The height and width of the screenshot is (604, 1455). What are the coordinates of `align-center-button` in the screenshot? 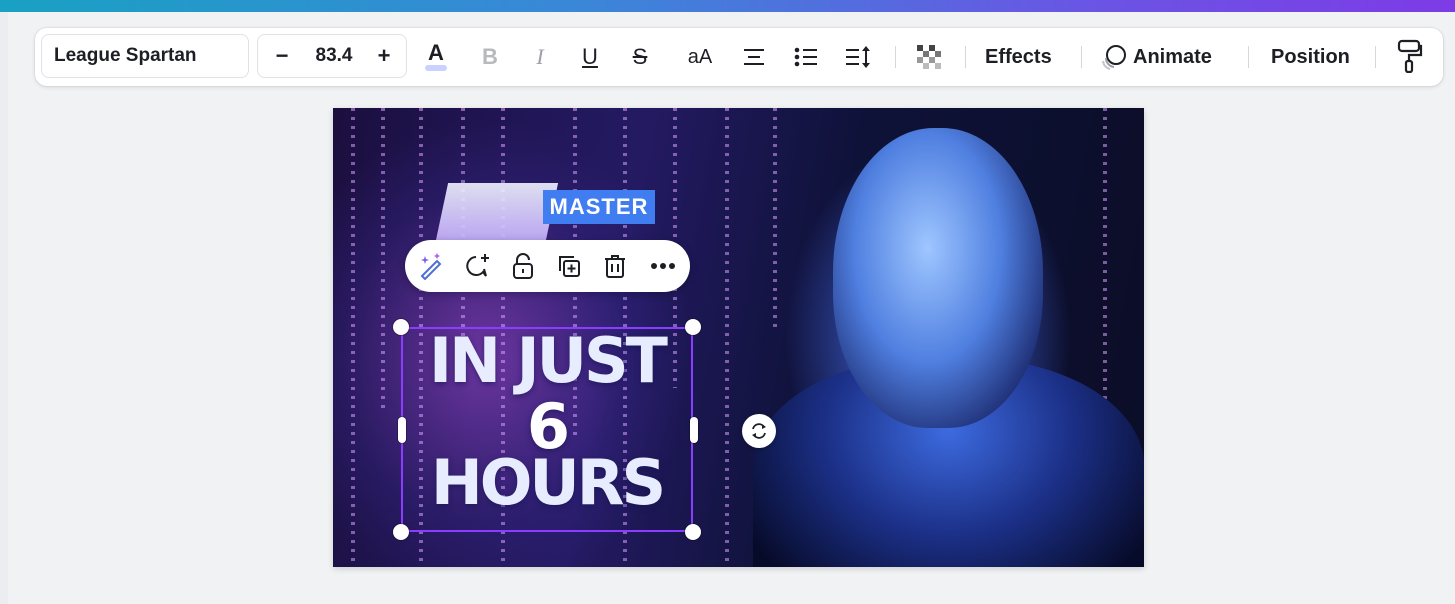 It's located at (754, 57).